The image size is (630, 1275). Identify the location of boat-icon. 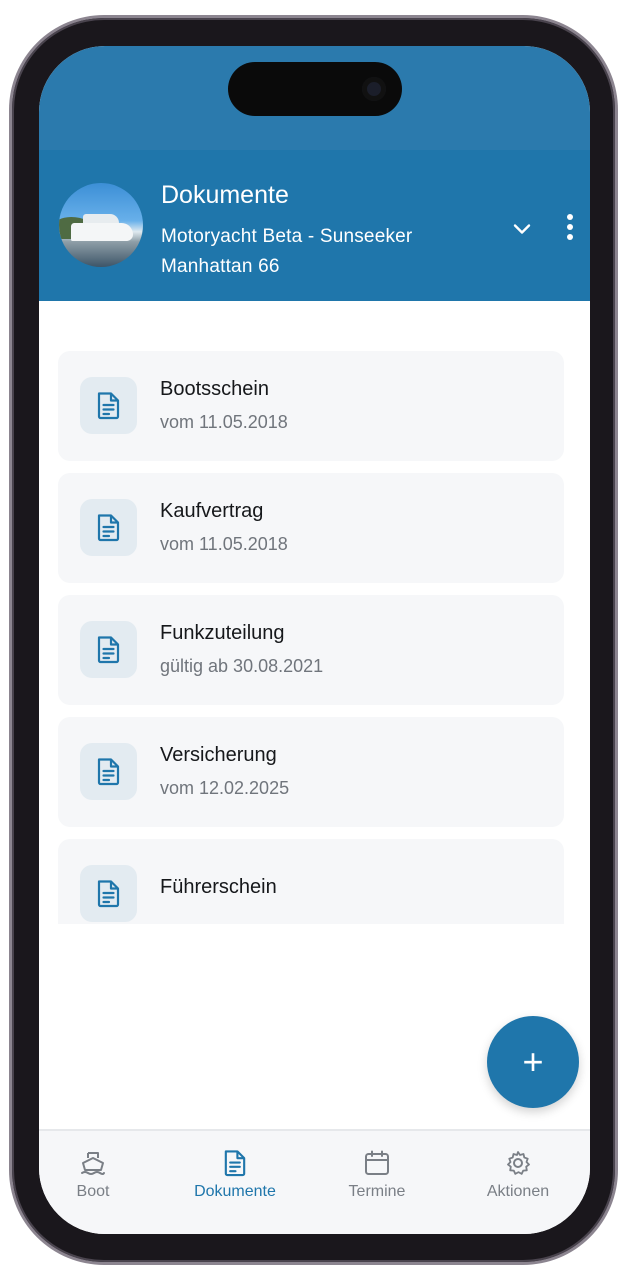
(93, 1163).